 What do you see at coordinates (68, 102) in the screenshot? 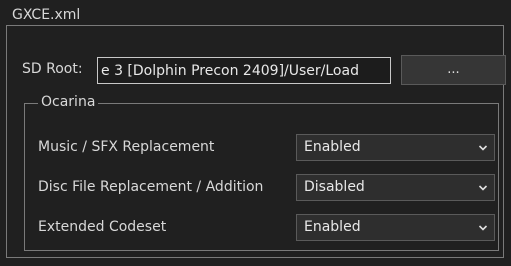
I see `ocarina-group-title: Ocarina` at bounding box center [68, 102].